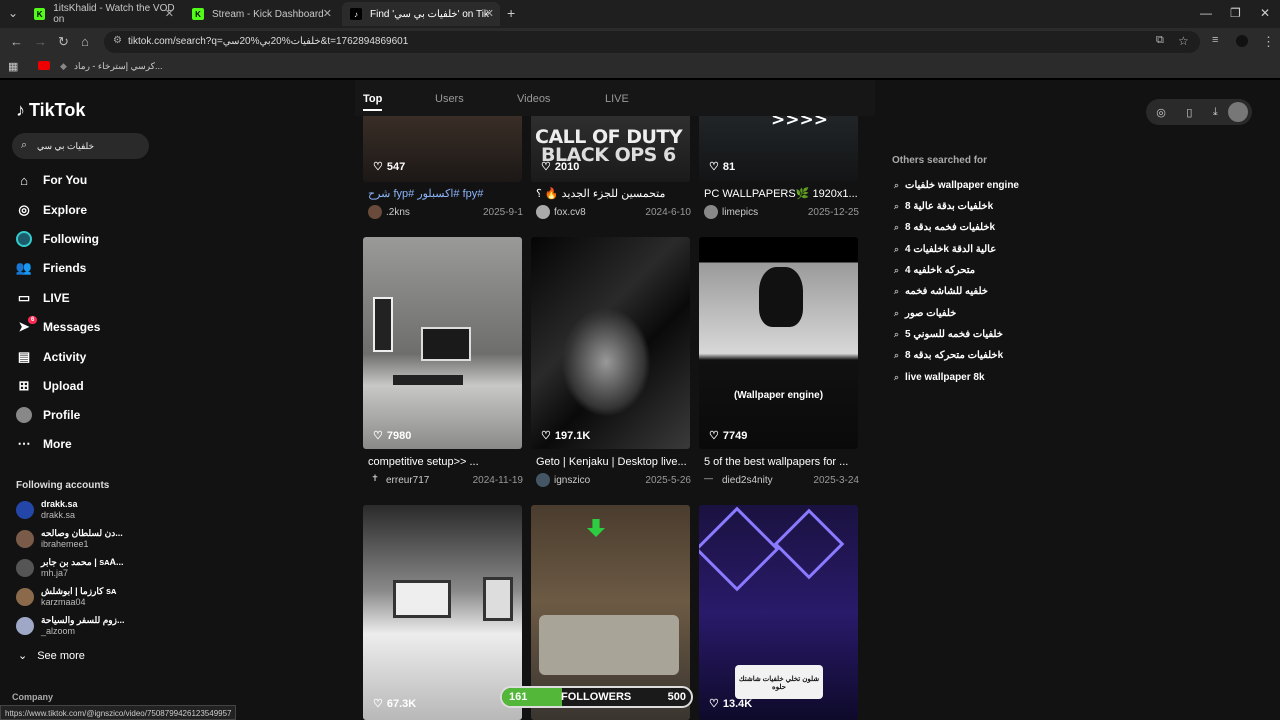  I want to click on tab-live: LIVE, so click(617, 99).